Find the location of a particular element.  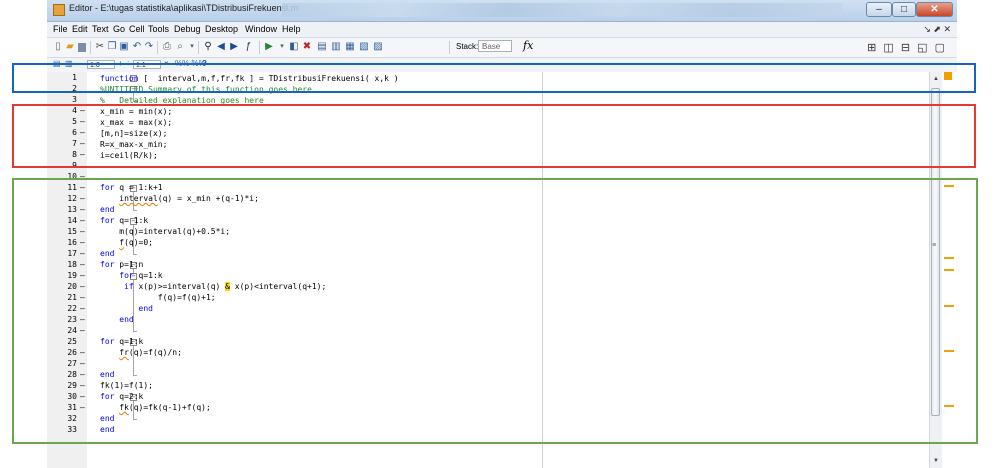

menu-go: Go is located at coordinates (119, 29).